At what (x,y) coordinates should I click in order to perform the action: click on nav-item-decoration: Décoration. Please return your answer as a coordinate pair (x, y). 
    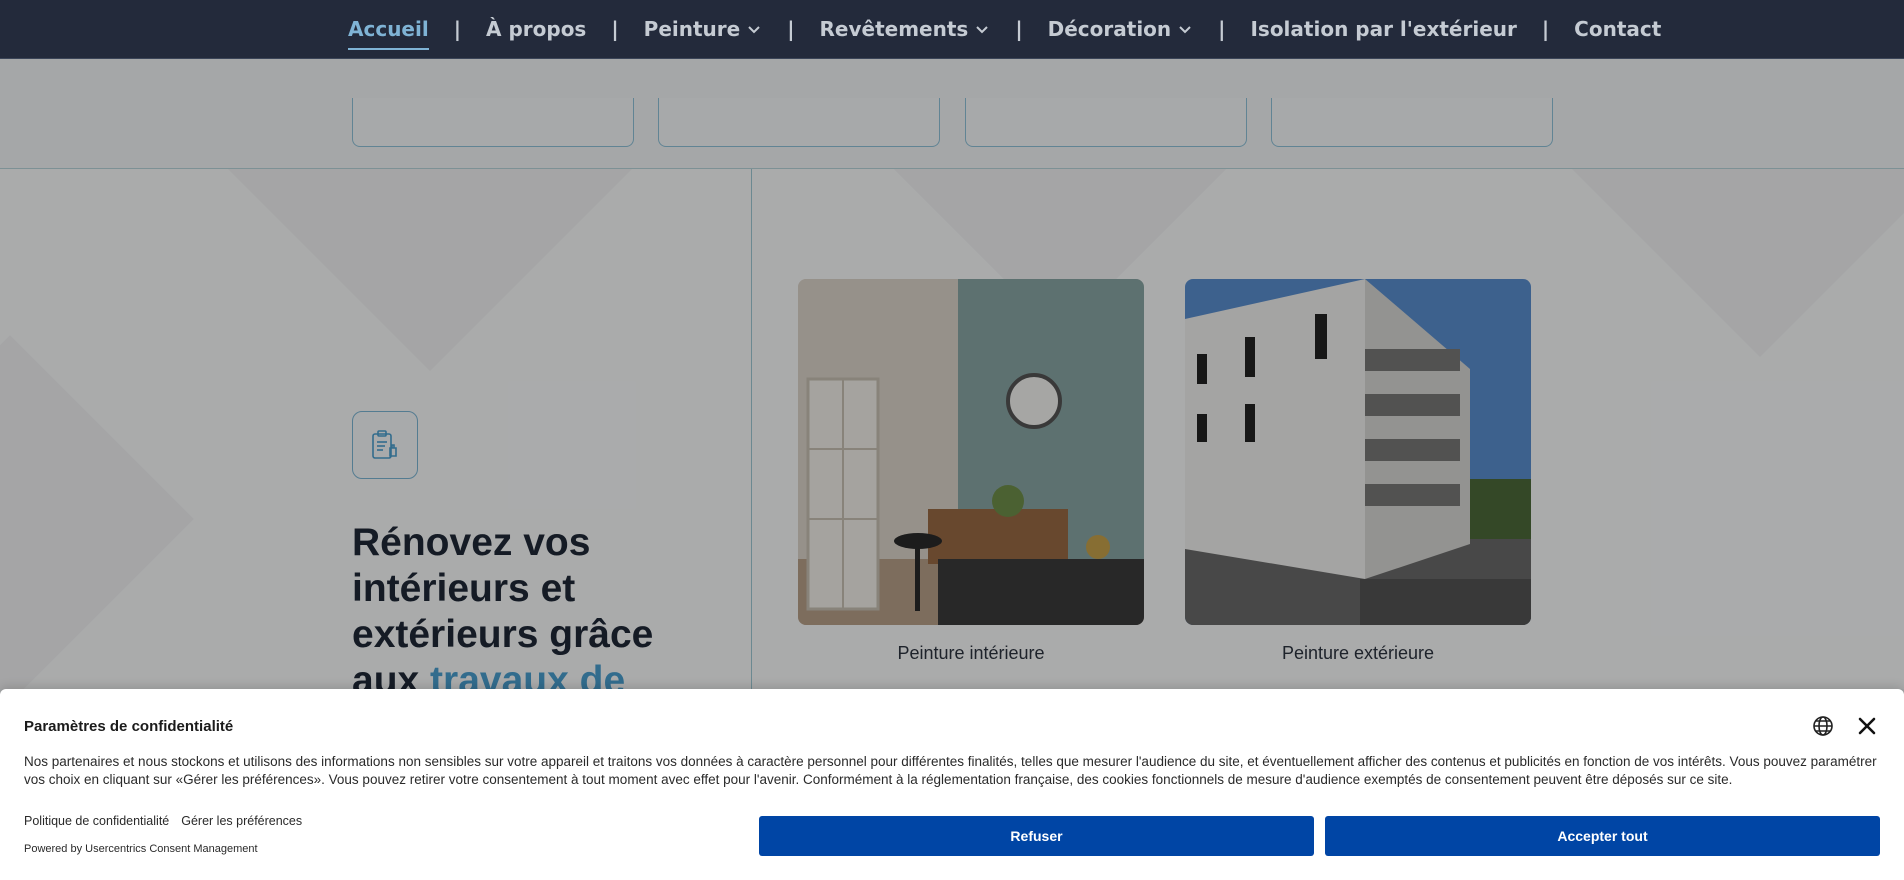
    Looking at the image, I should click on (1121, 29).